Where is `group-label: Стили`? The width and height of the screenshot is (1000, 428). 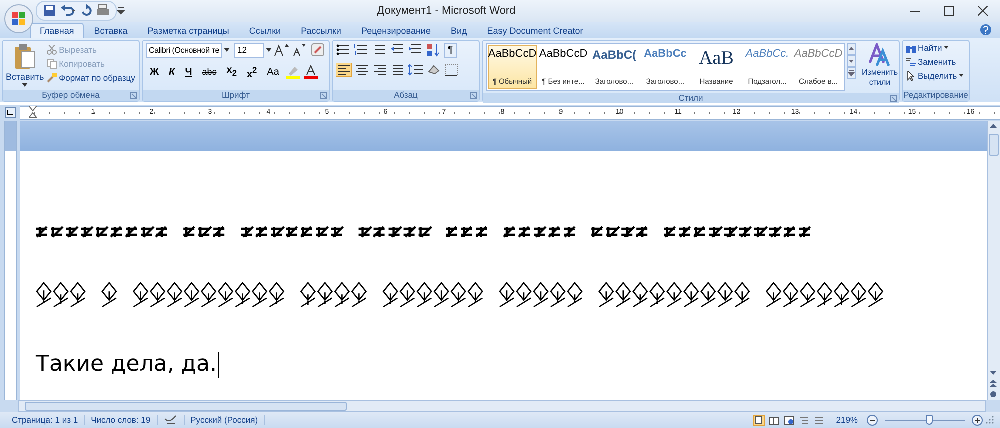 group-label: Стили is located at coordinates (691, 97).